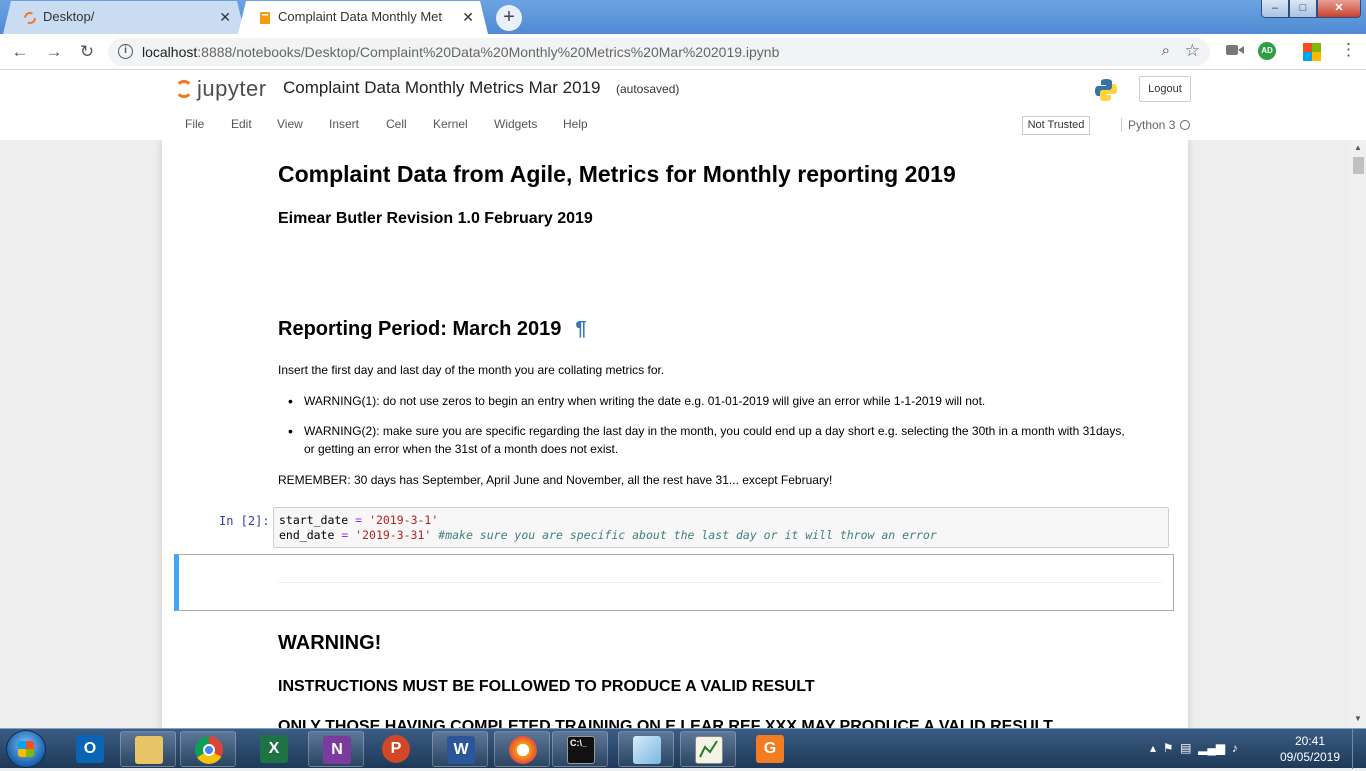  What do you see at coordinates (290, 124) in the screenshot?
I see `menu-view: View` at bounding box center [290, 124].